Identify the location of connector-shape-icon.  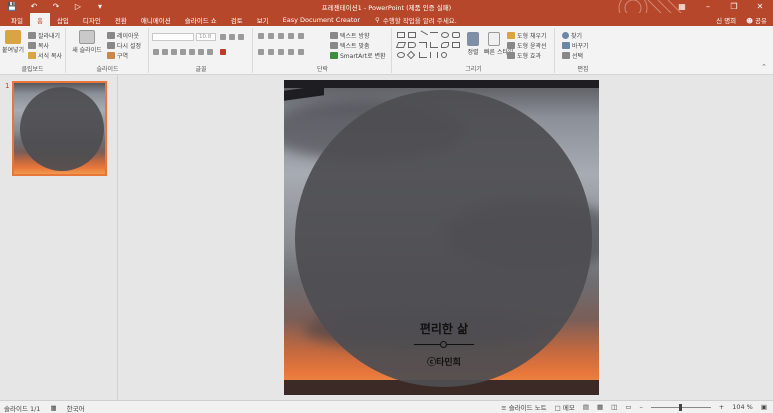
(423, 45).